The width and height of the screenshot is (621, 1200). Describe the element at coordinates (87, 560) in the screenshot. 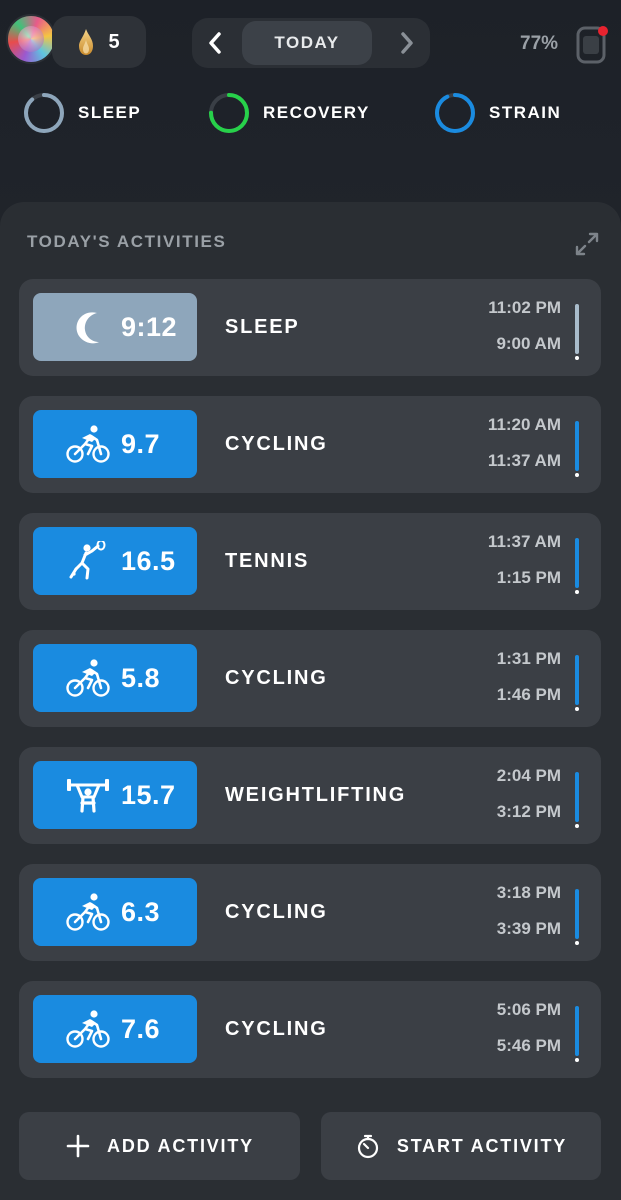

I see `tennis-icon` at that location.